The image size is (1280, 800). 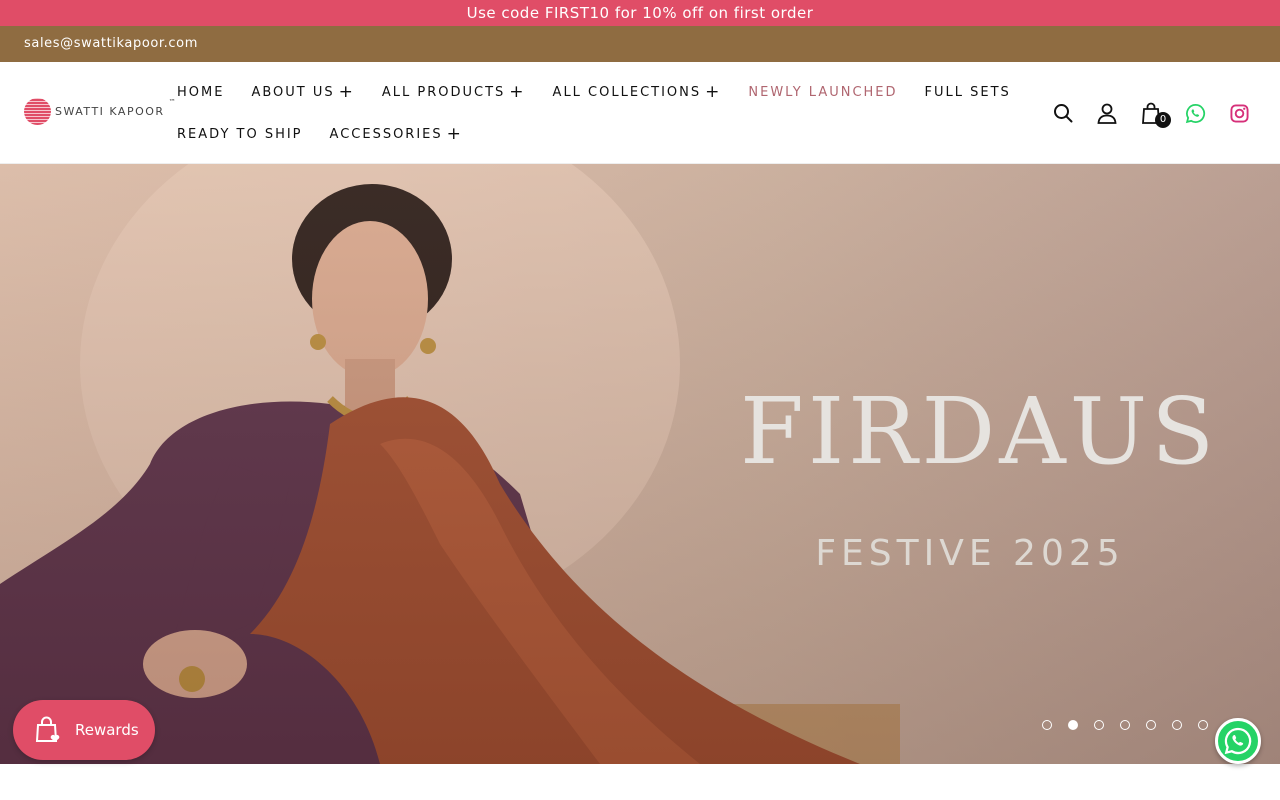 I want to click on rewards-button: Rewards, so click(x=84, y=730).